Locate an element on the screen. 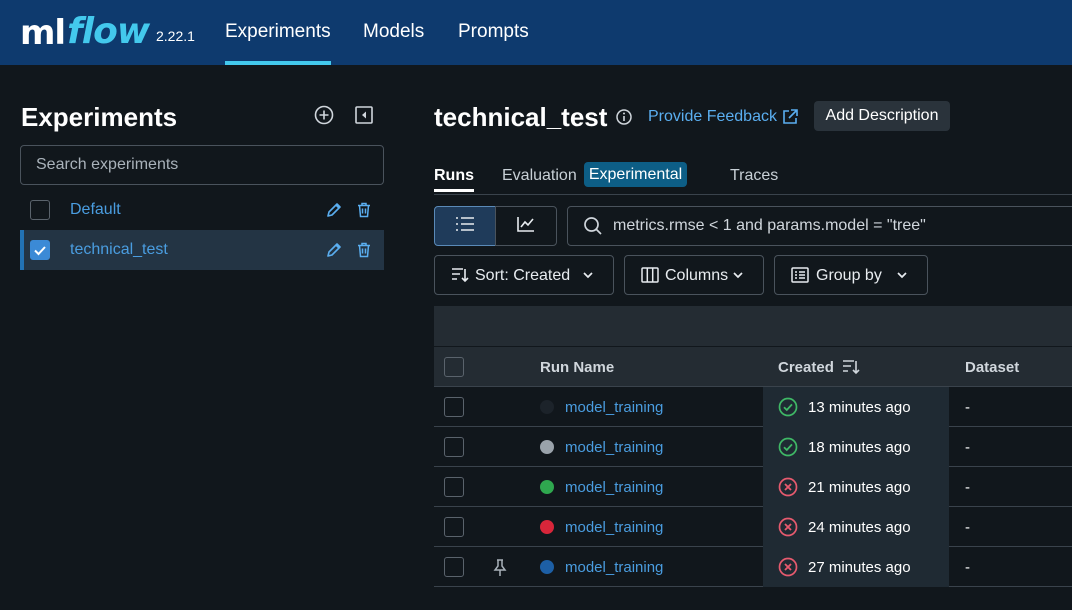 Image resolution: width=1072 pixels, height=610 pixels. column-header-dataset: Dataset is located at coordinates (992, 367).